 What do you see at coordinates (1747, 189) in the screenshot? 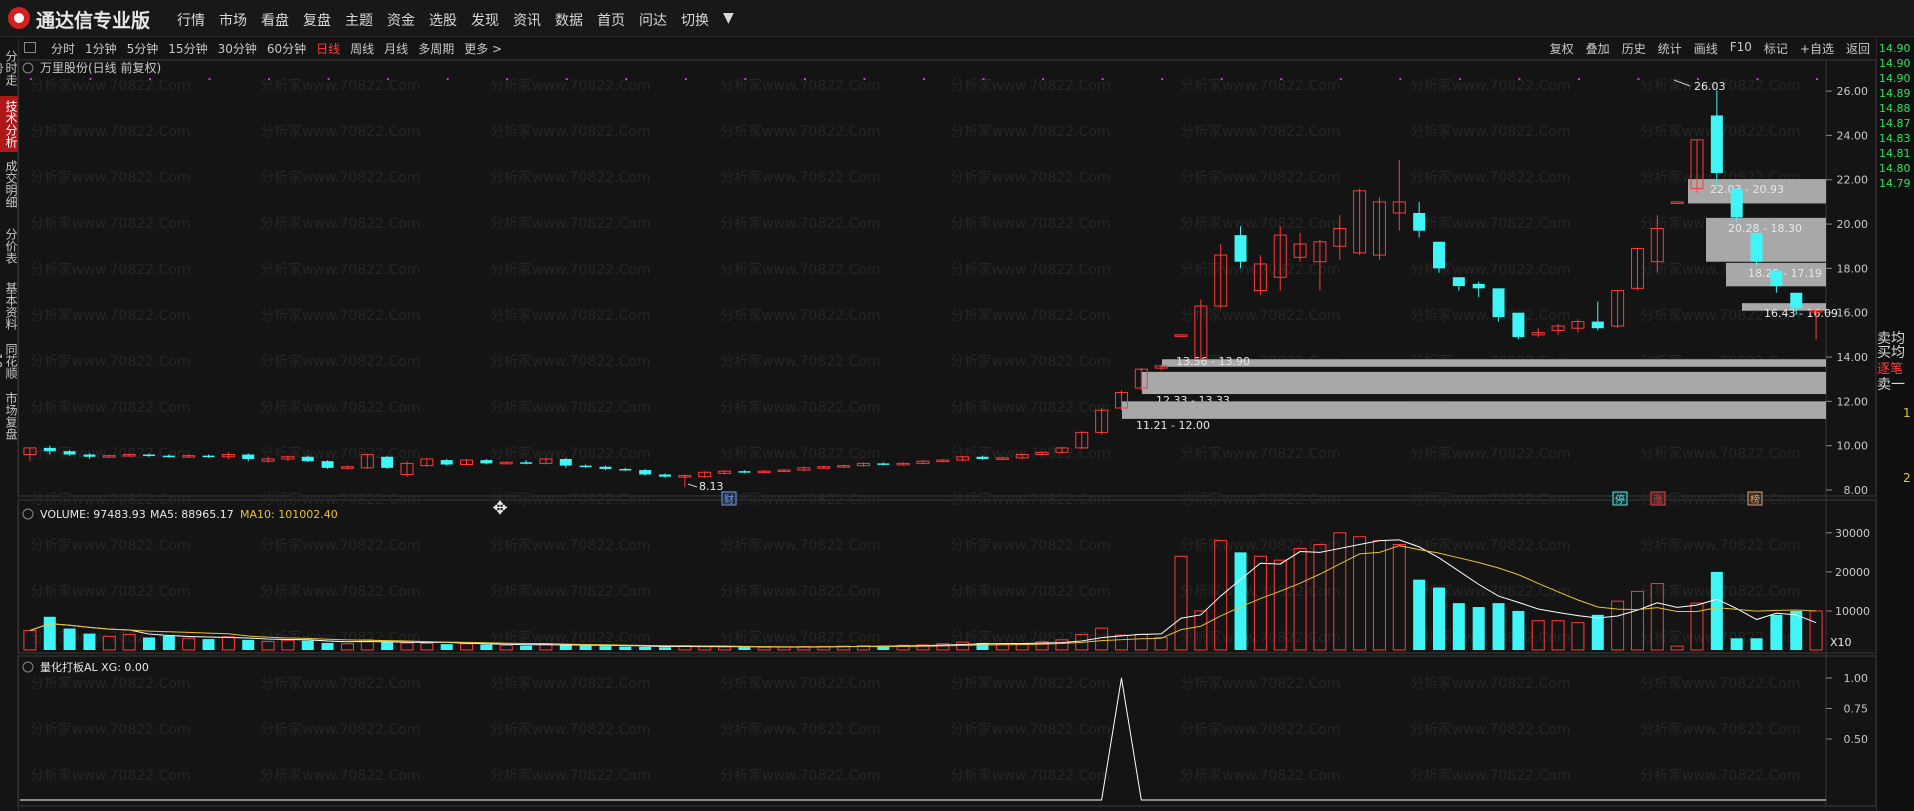
I see `price-zone-label: 22.03 - 20.93` at bounding box center [1747, 189].